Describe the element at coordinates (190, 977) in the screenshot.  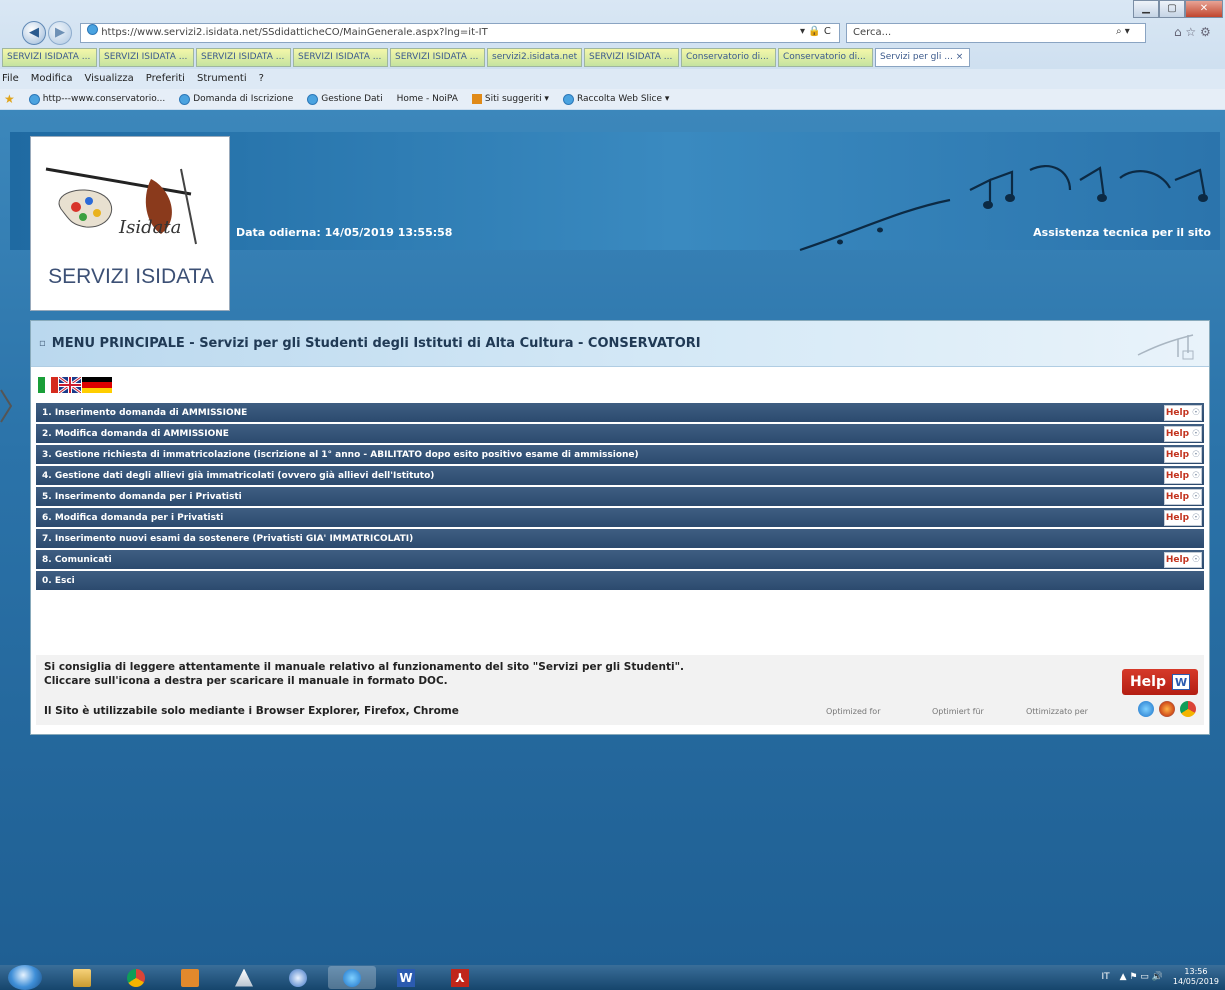
I see `media-icon` at that location.